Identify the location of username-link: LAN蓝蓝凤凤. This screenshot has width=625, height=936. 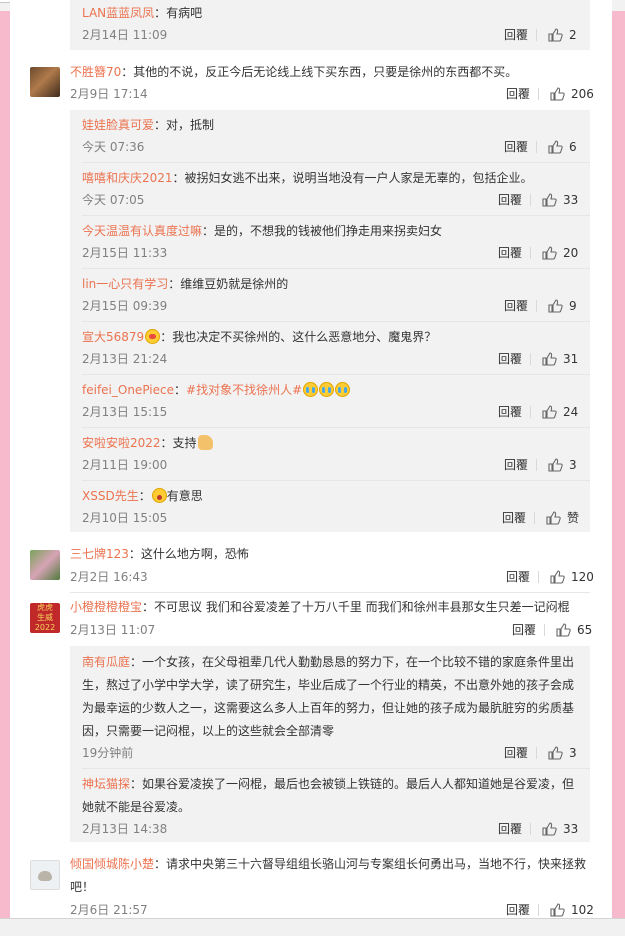
(118, 13).